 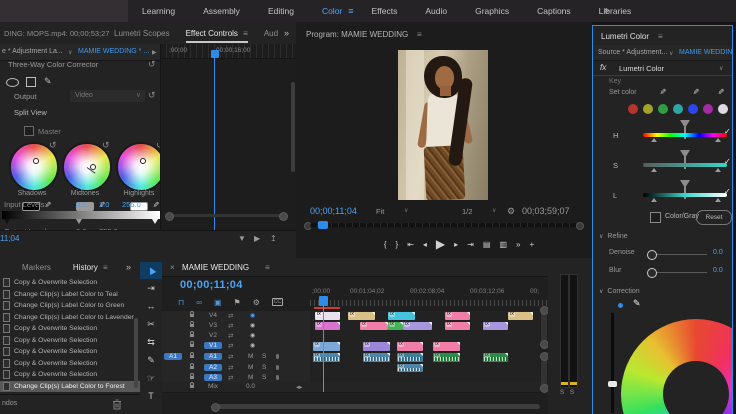 What do you see at coordinates (554, 11) in the screenshot?
I see `workspace-tab-captions: Captions` at bounding box center [554, 11].